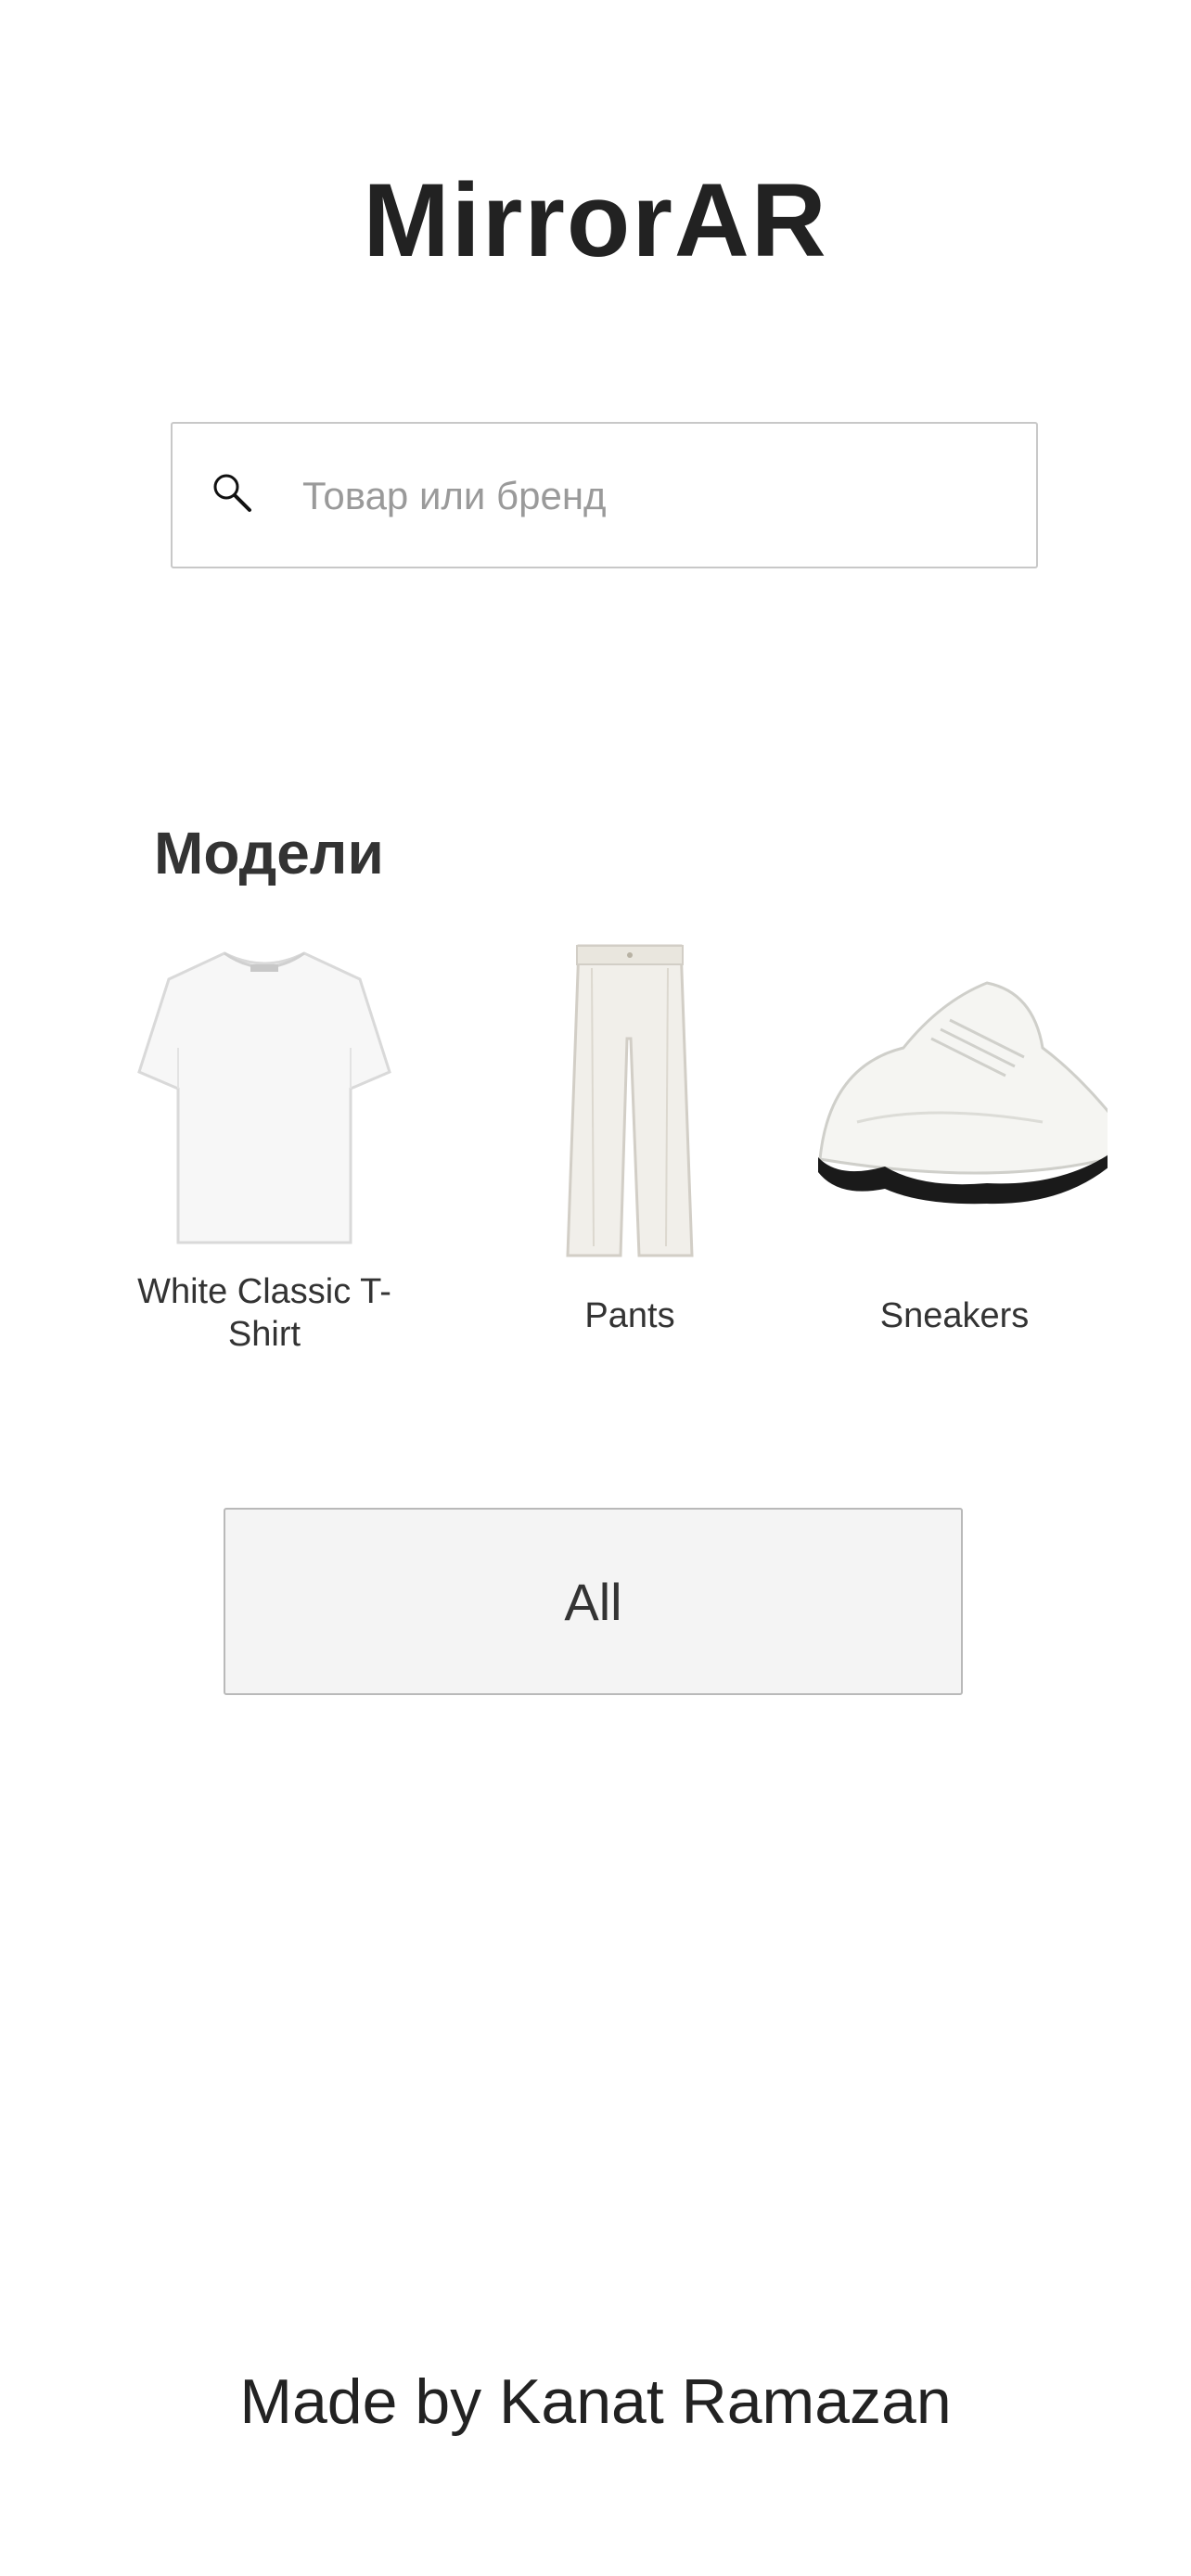  Describe the element at coordinates (595, 220) in the screenshot. I see `app-title: MirrorAR` at that location.